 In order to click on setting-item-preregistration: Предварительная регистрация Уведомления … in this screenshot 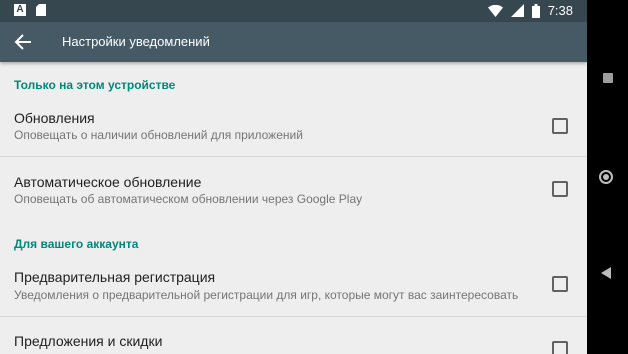, I will do `click(293, 288)`.